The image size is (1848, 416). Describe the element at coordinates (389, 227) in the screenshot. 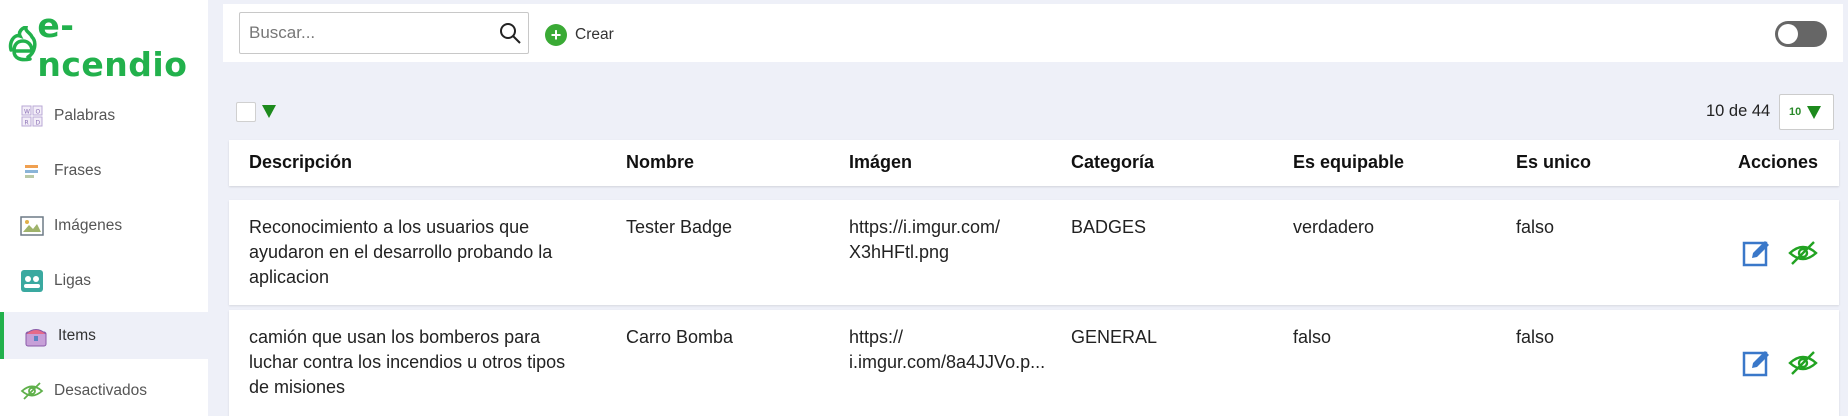

I see `cell-text-line: Reconocimiento a los usuarios que` at that location.